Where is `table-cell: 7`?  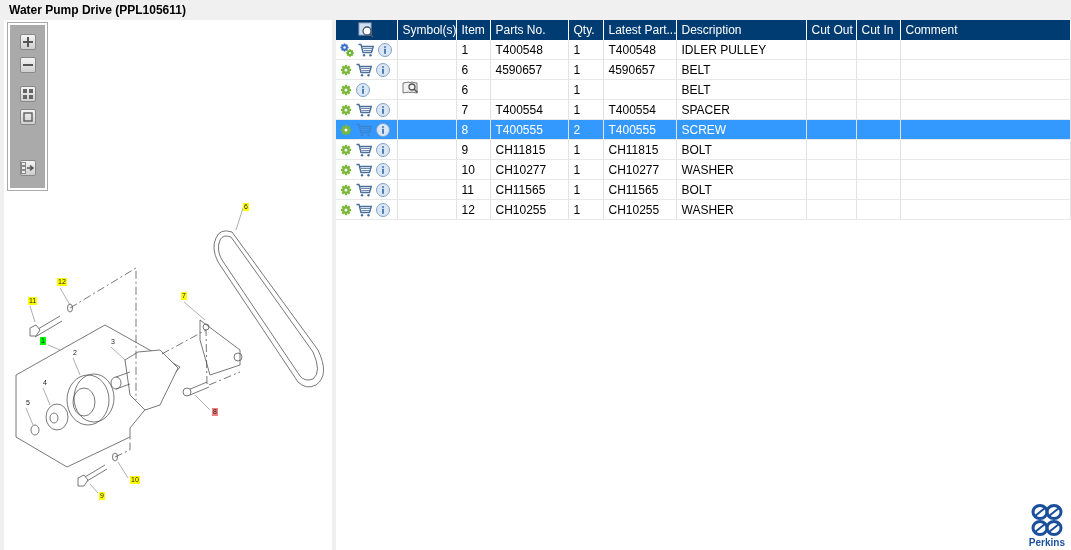 table-cell: 7 is located at coordinates (473, 109).